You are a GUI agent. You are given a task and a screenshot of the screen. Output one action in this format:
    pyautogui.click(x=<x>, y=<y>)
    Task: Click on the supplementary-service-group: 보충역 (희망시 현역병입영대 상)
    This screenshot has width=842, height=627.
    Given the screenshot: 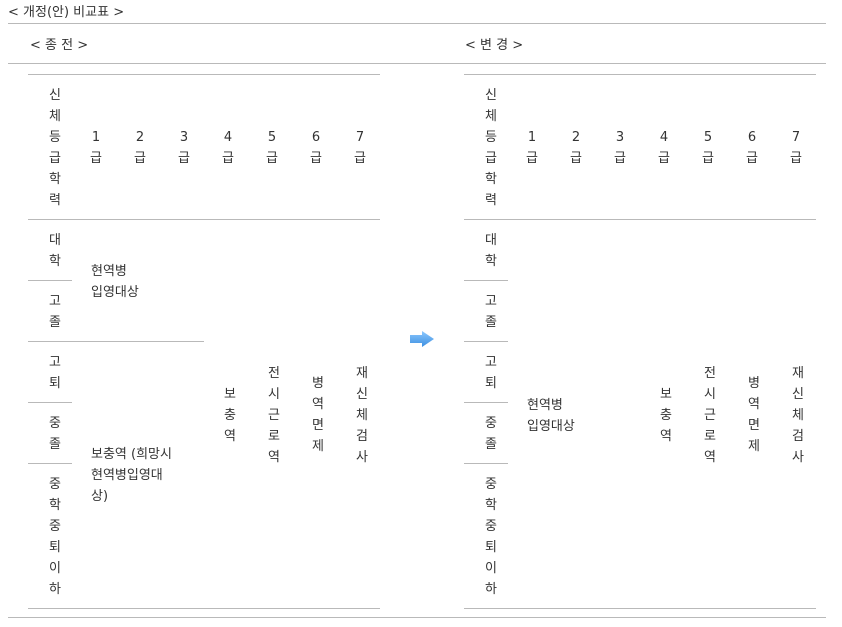 What is the action you would take?
    pyautogui.click(x=131, y=475)
    